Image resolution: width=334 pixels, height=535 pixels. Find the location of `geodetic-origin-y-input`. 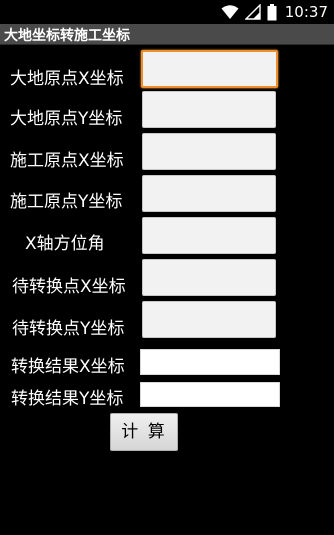

geodetic-origin-y-input is located at coordinates (209, 109).